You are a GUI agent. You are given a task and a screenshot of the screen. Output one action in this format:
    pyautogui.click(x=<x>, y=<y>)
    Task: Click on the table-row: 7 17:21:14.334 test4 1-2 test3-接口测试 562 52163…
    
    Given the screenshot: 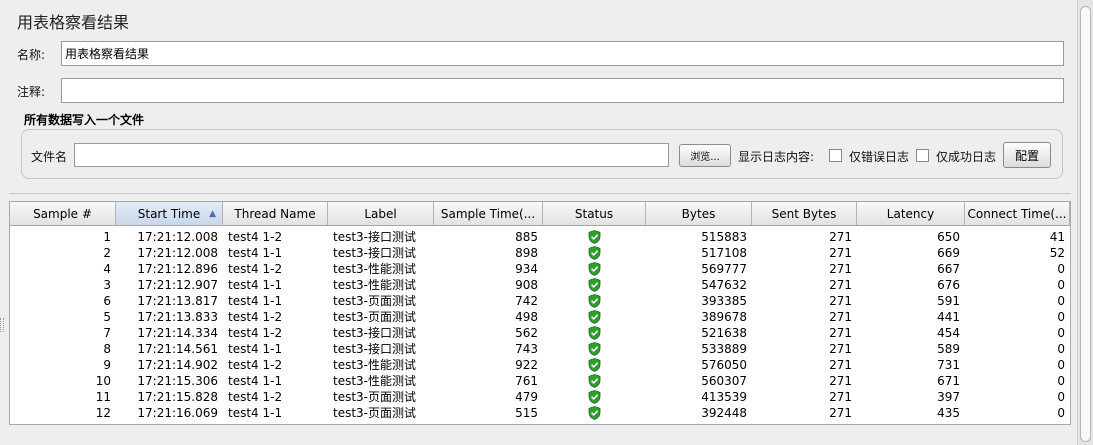 What is the action you would take?
    pyautogui.click(x=540, y=333)
    